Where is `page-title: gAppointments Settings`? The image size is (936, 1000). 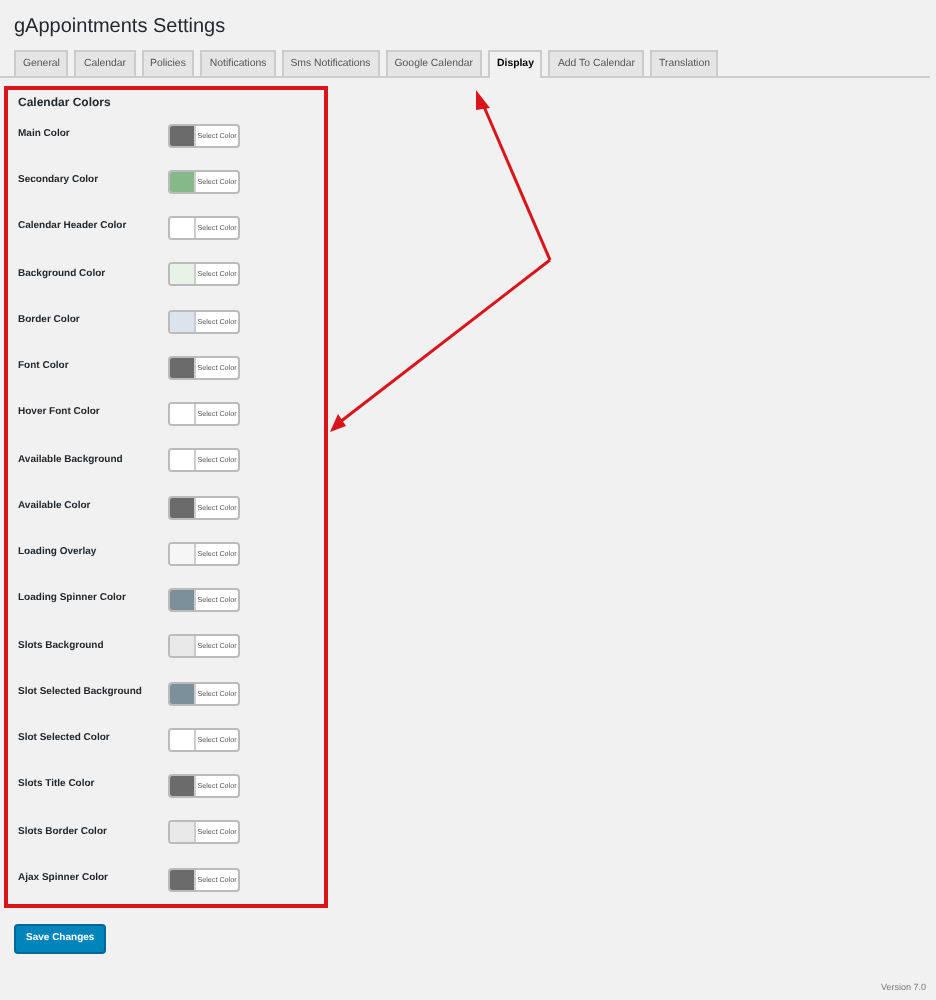 page-title: gAppointments Settings is located at coordinates (120, 27).